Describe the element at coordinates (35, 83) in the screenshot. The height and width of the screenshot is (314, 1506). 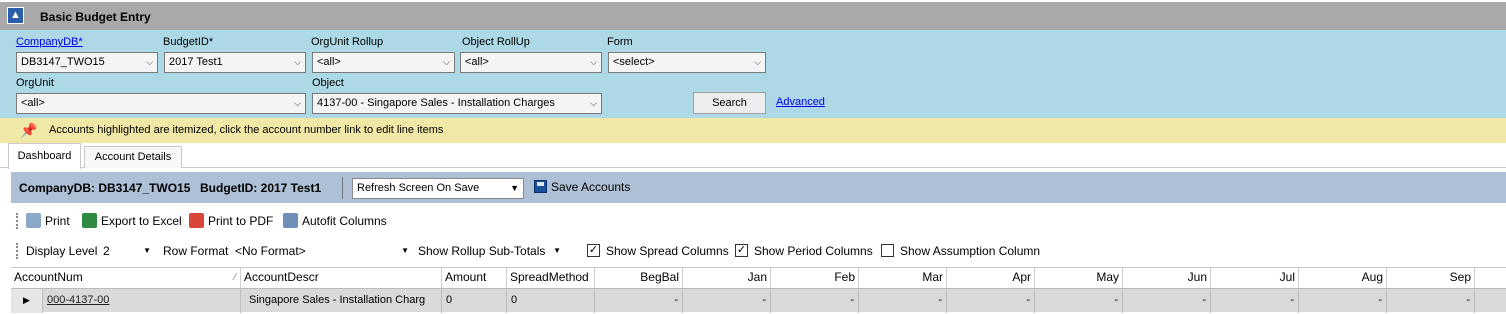
I see `orgunit-label: OrgUnit` at that location.